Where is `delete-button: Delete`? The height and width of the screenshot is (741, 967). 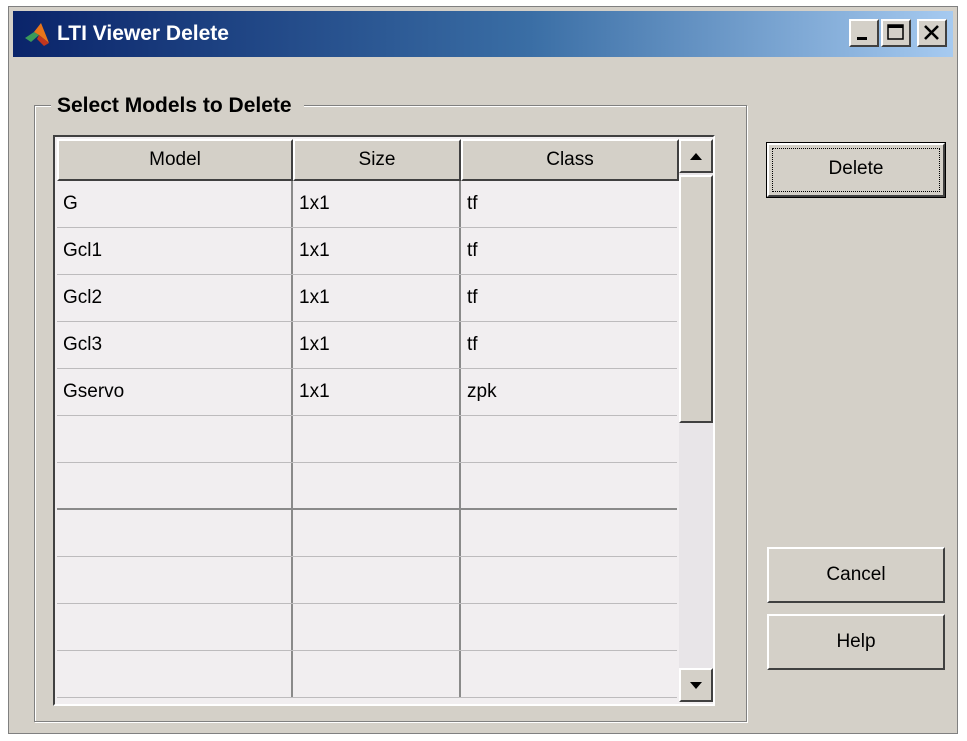 delete-button: Delete is located at coordinates (856, 170).